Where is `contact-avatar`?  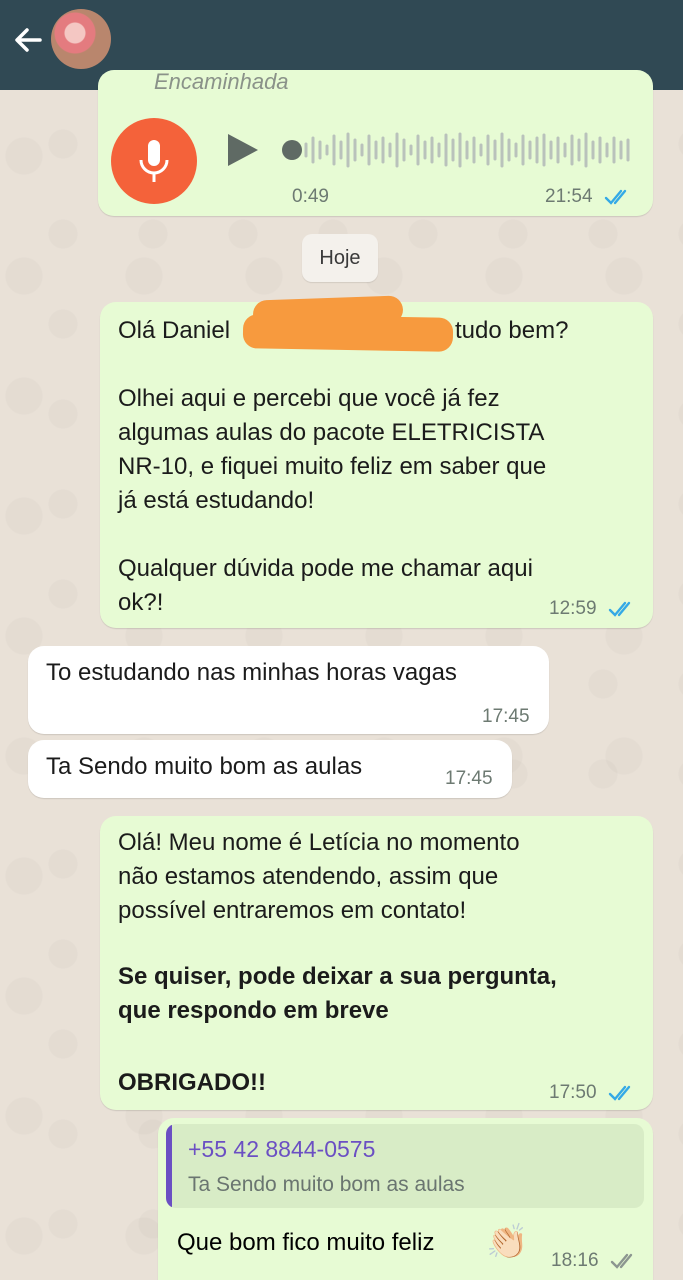 contact-avatar is located at coordinates (81, 39).